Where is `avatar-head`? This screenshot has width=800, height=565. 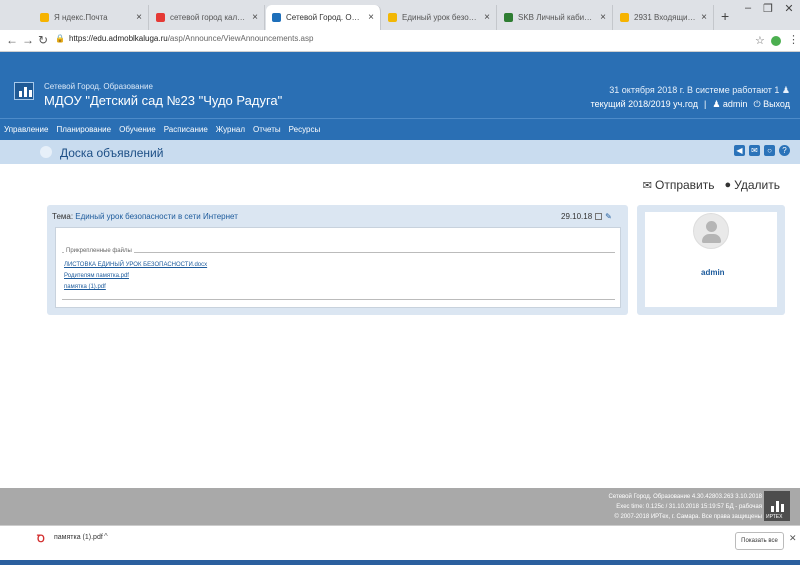 avatar-head is located at coordinates (711, 226).